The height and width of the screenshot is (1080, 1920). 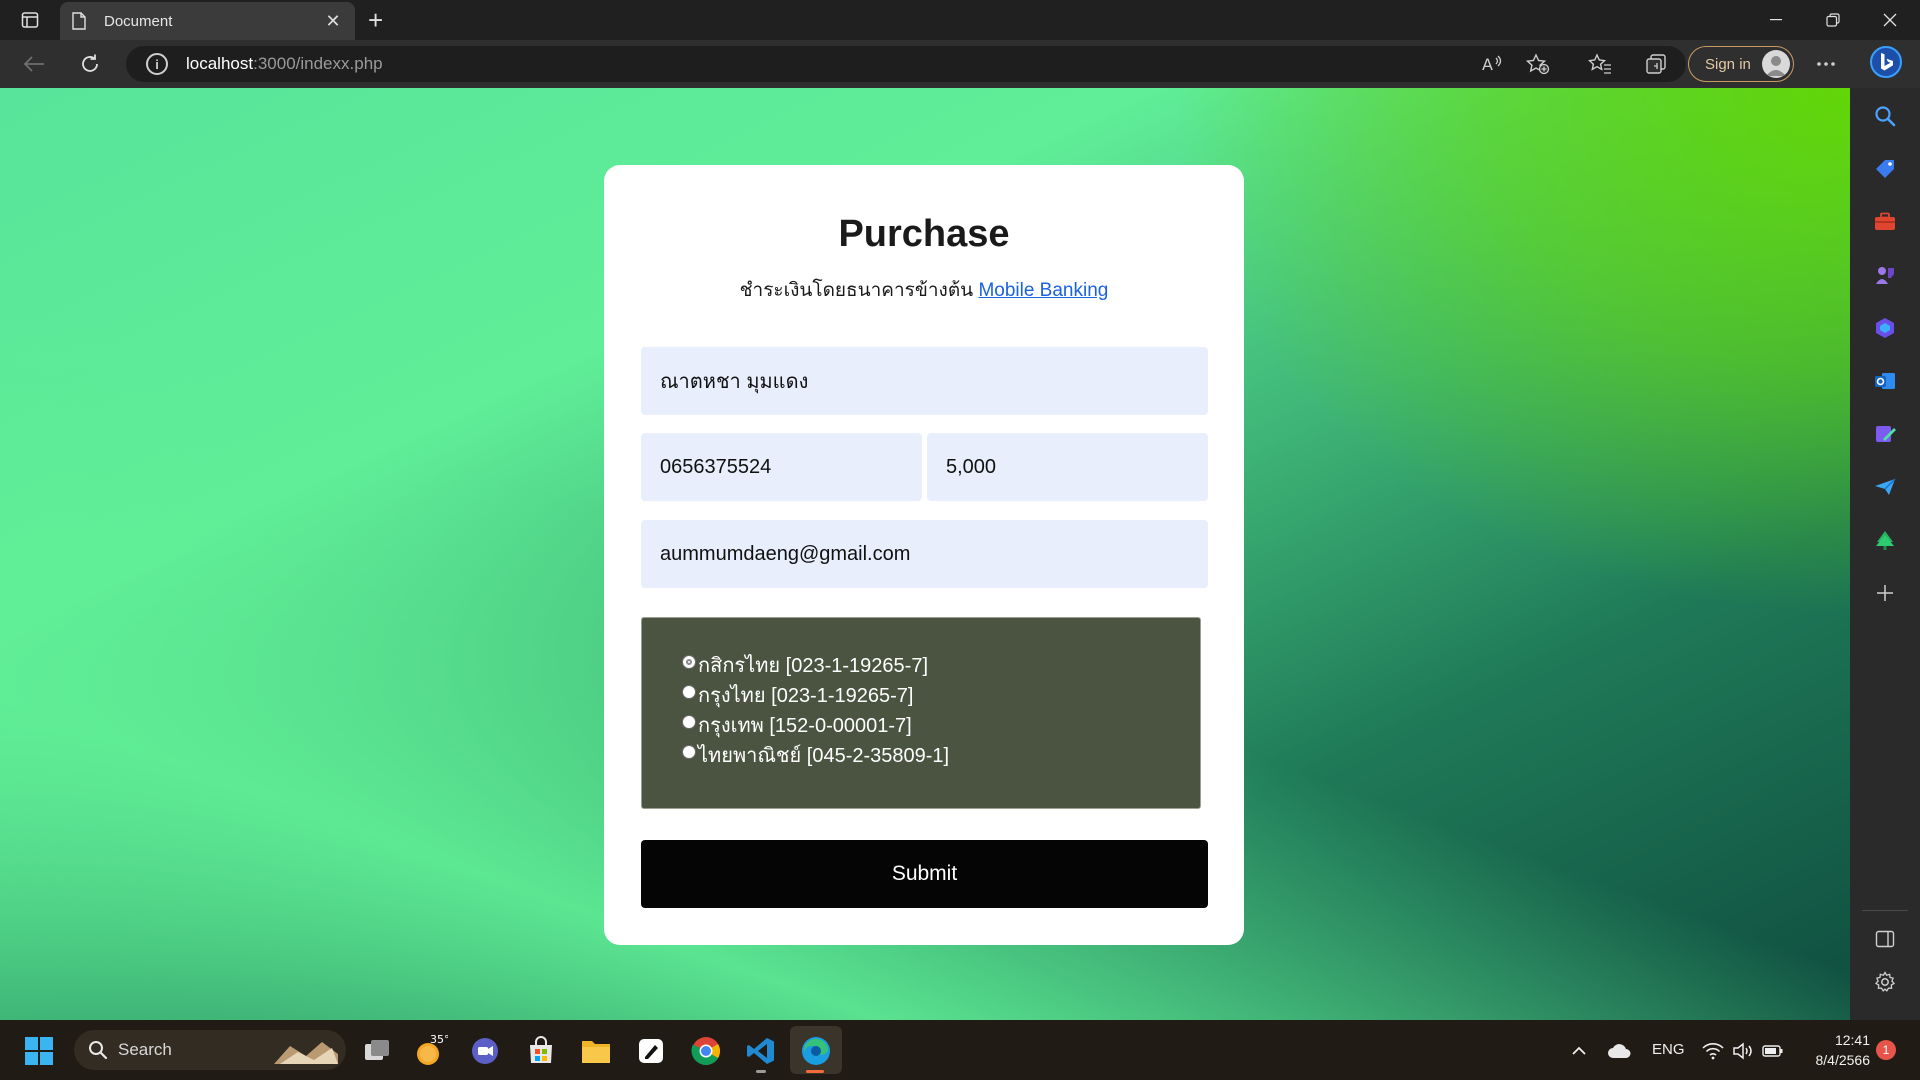 I want to click on settings-gear-icon, so click(x=1885, y=982).